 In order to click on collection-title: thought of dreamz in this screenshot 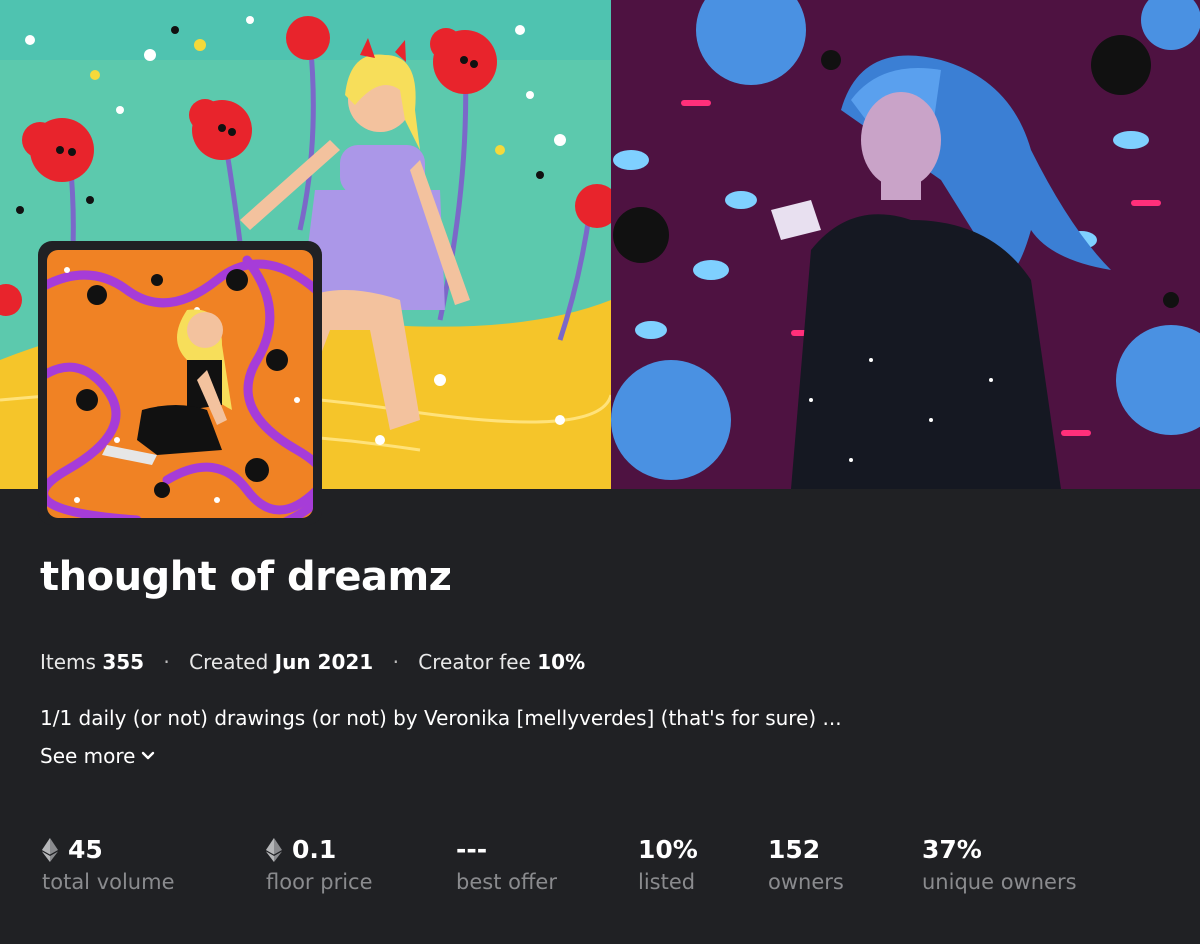, I will do `click(246, 577)`.